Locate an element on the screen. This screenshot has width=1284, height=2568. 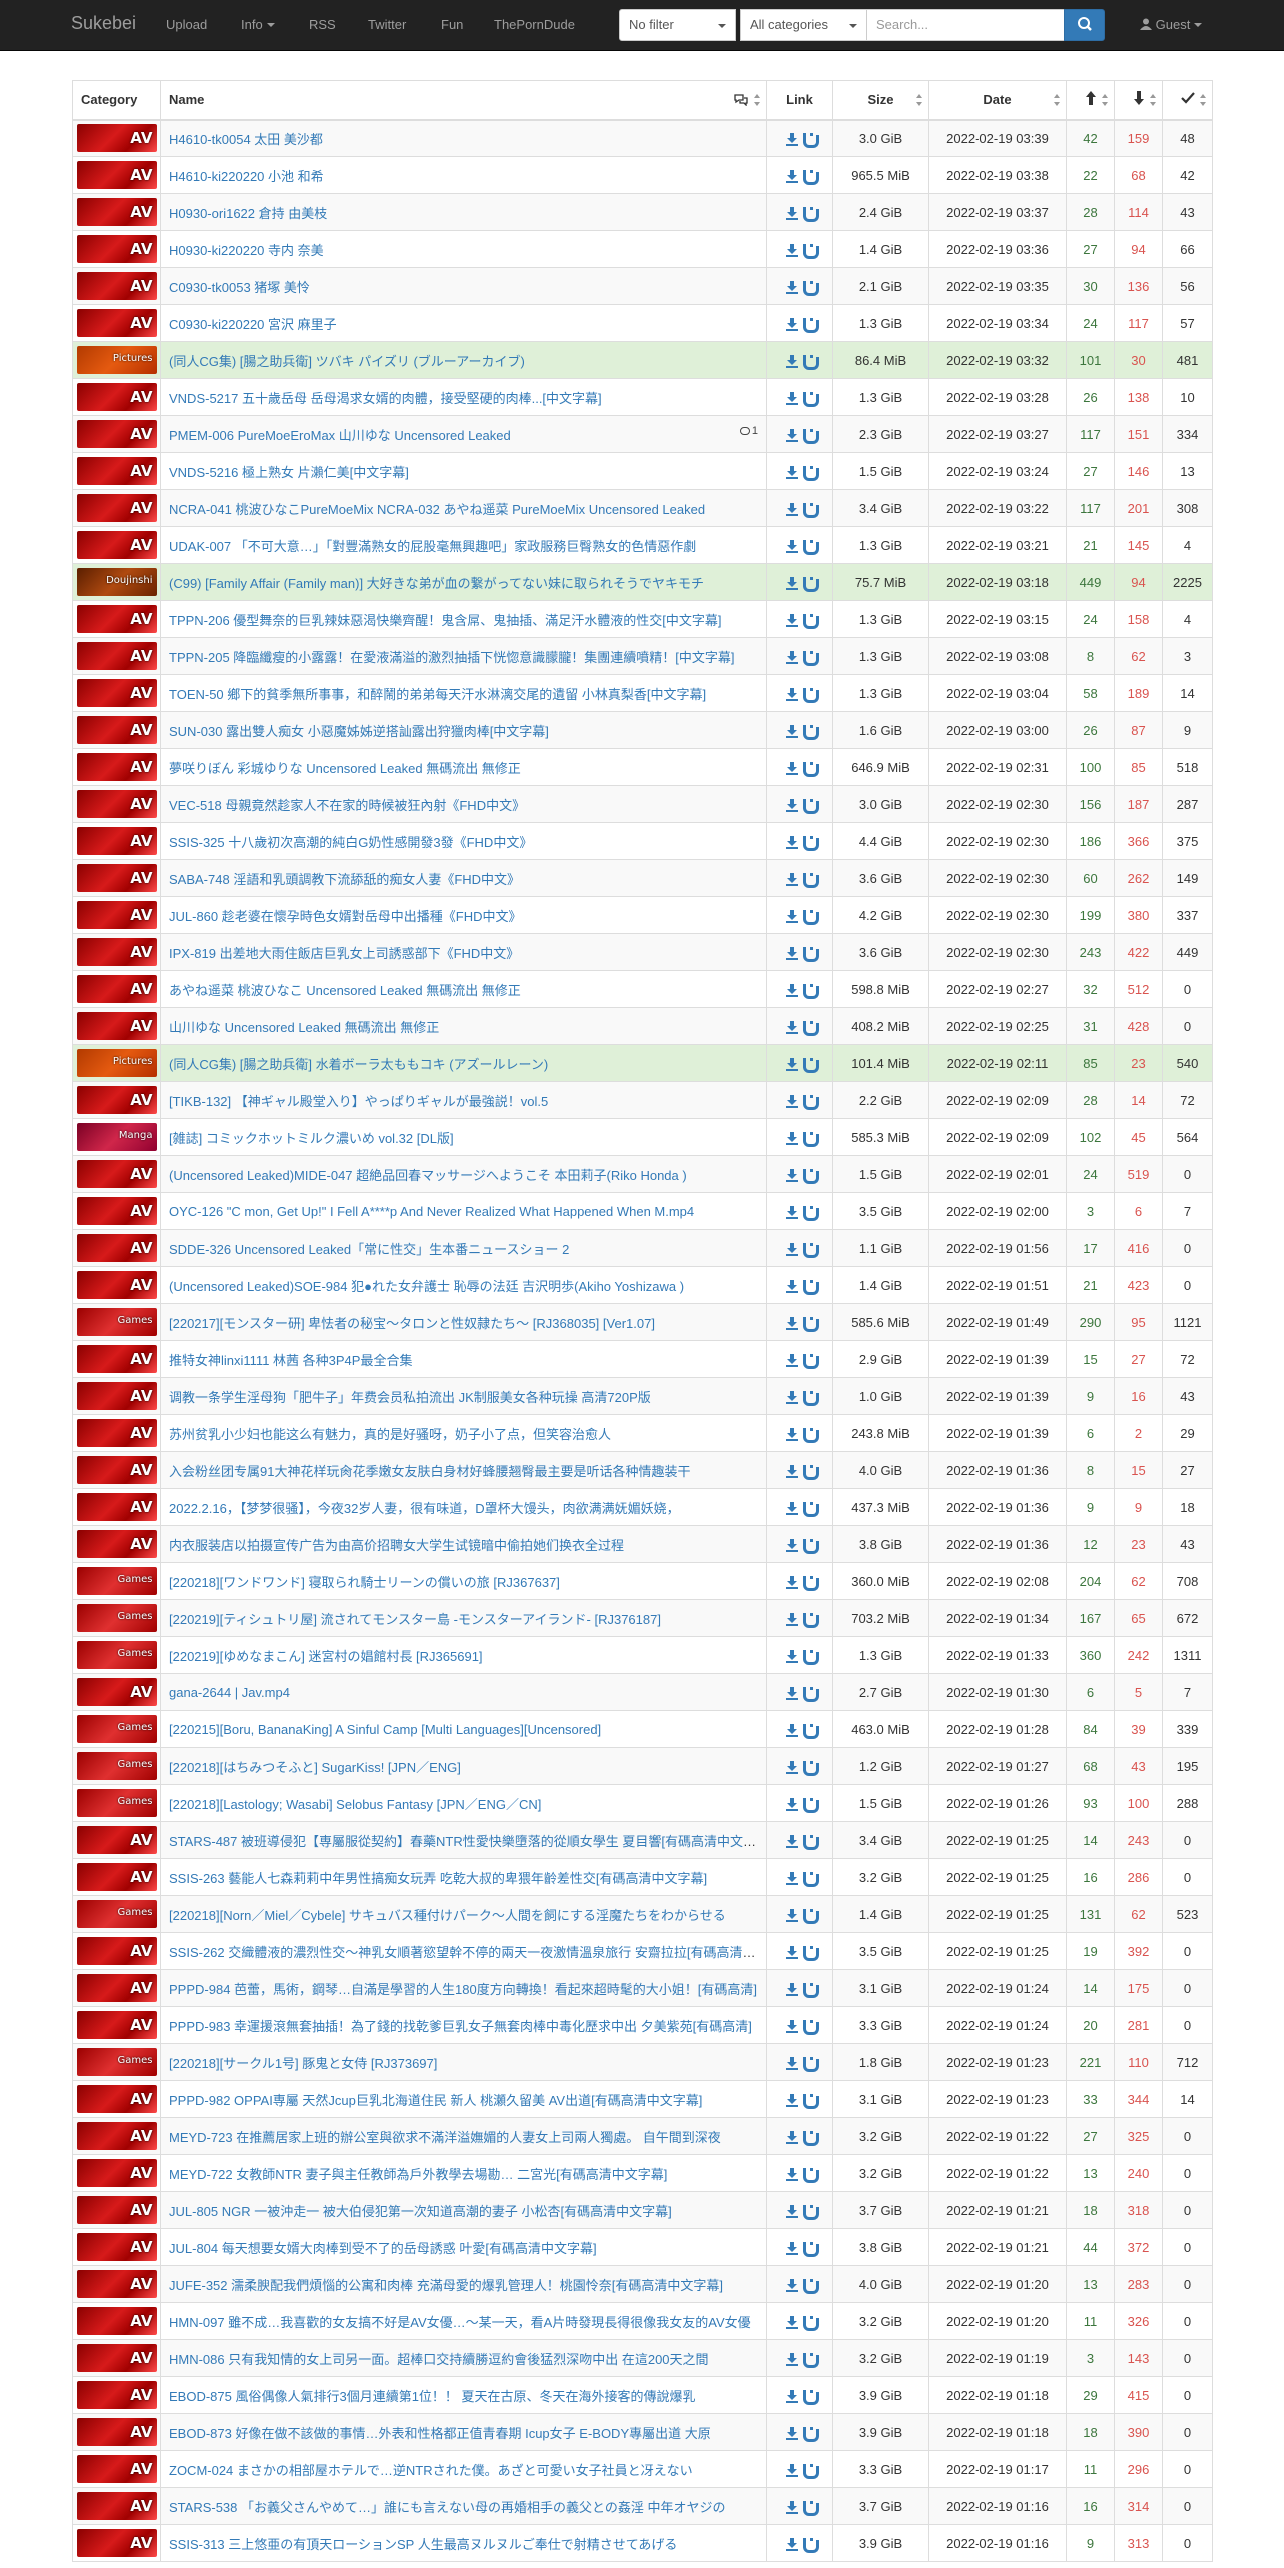
header-seeders is located at coordinates (1090, 100).